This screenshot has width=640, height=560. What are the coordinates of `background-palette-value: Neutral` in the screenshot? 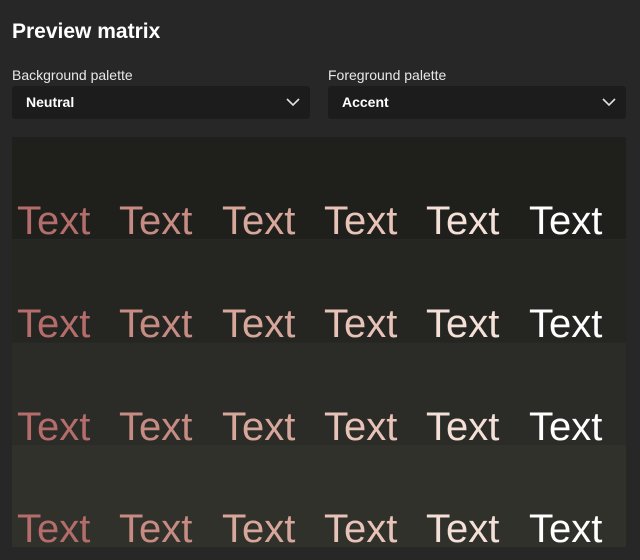 It's located at (50, 102).